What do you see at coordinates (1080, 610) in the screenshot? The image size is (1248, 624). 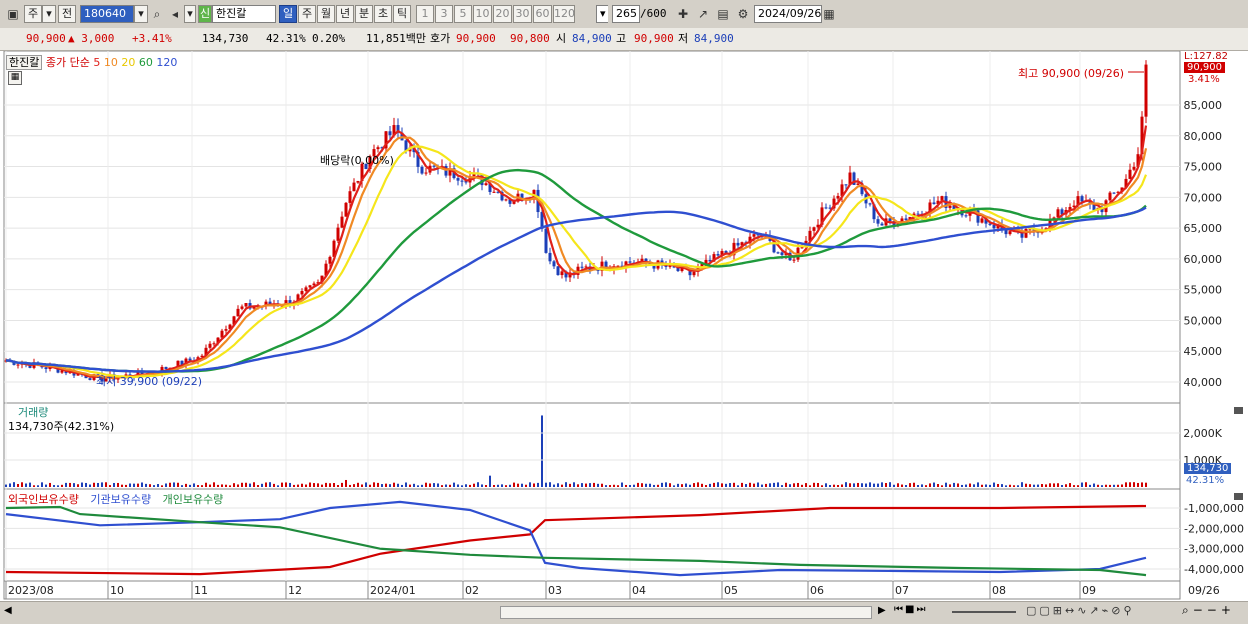 I see `draw-tools-icons: ▢▢⊞↔∿↗⌁⊘⚲` at bounding box center [1080, 610].